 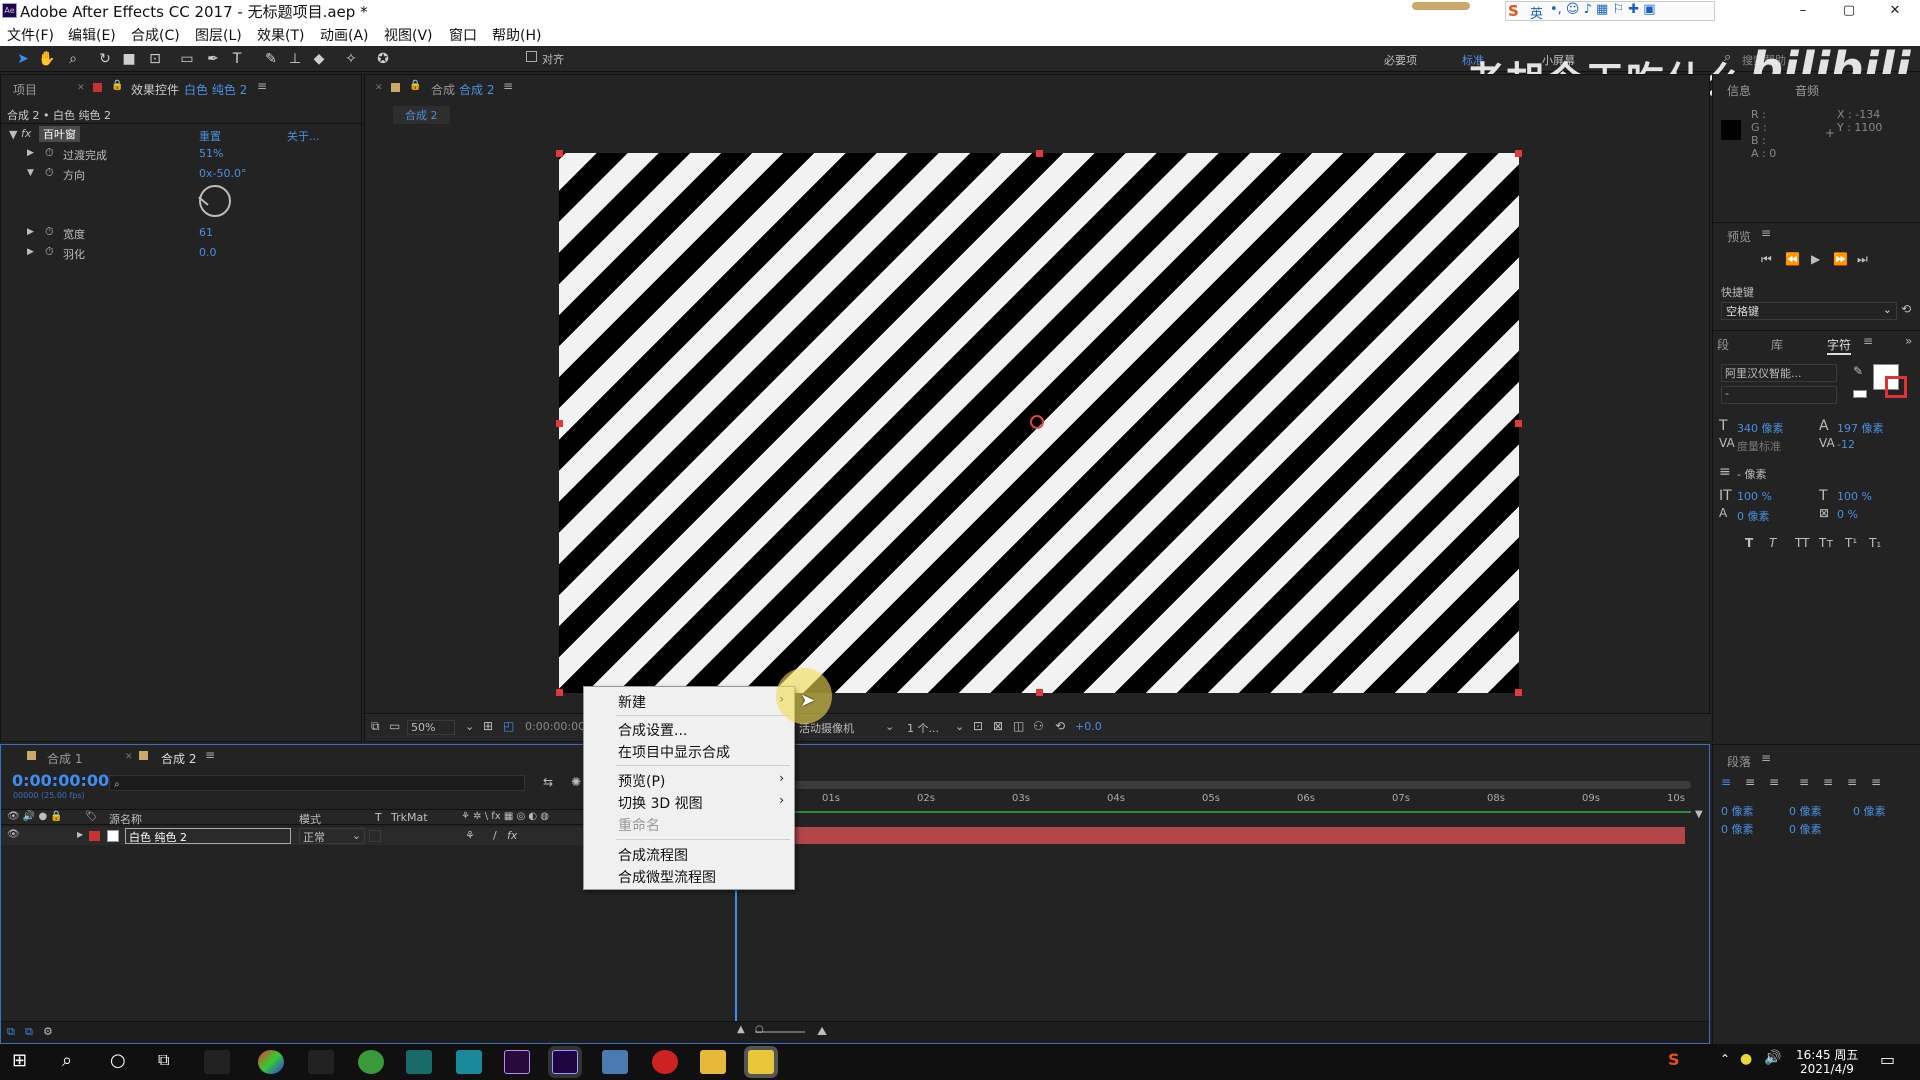 I want to click on tab-comp-2: 合成 2, so click(x=178, y=758).